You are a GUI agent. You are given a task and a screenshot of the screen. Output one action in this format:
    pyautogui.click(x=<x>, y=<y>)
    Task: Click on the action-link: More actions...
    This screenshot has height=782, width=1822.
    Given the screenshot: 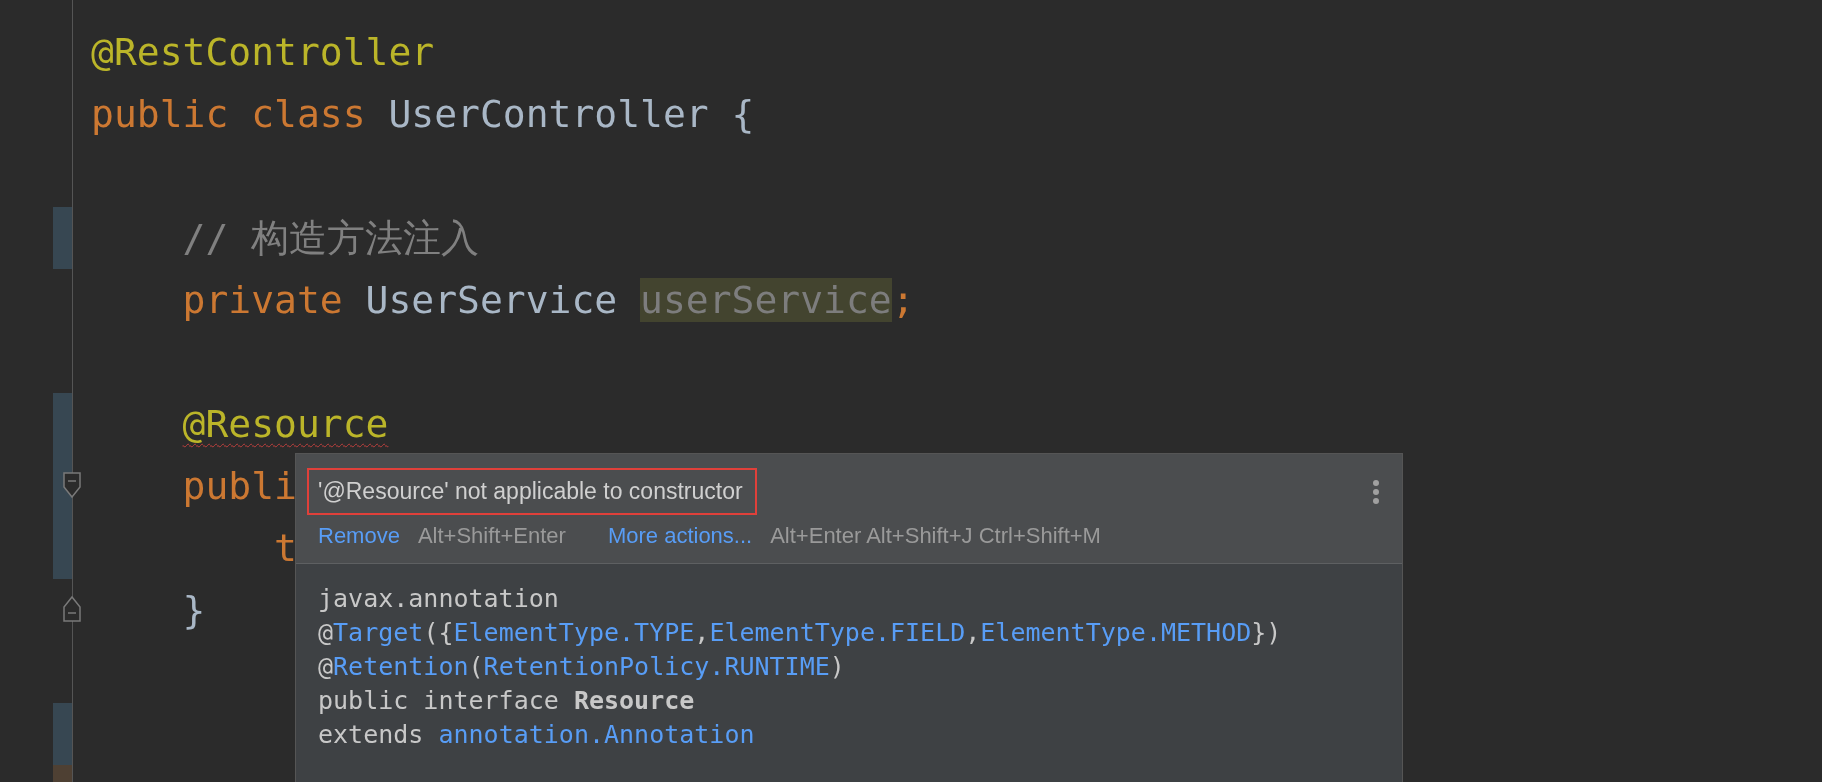 What is the action you would take?
    pyautogui.click(x=680, y=536)
    